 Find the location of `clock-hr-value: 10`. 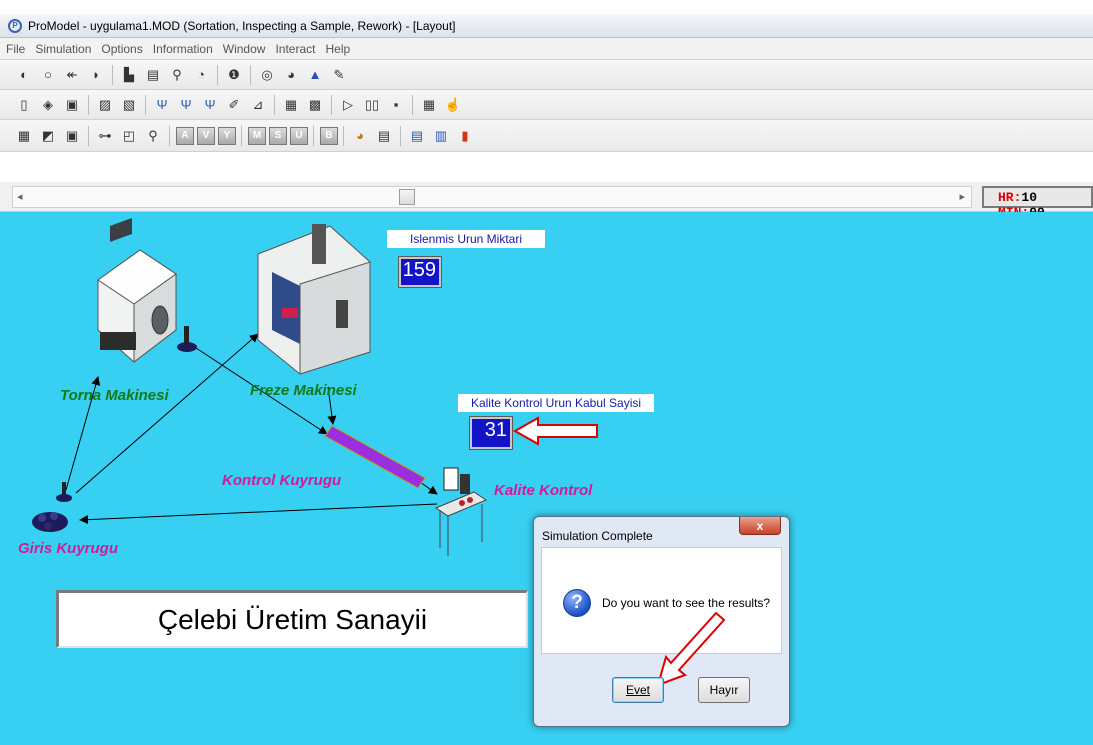

clock-hr-value: 10 is located at coordinates (1029, 197).